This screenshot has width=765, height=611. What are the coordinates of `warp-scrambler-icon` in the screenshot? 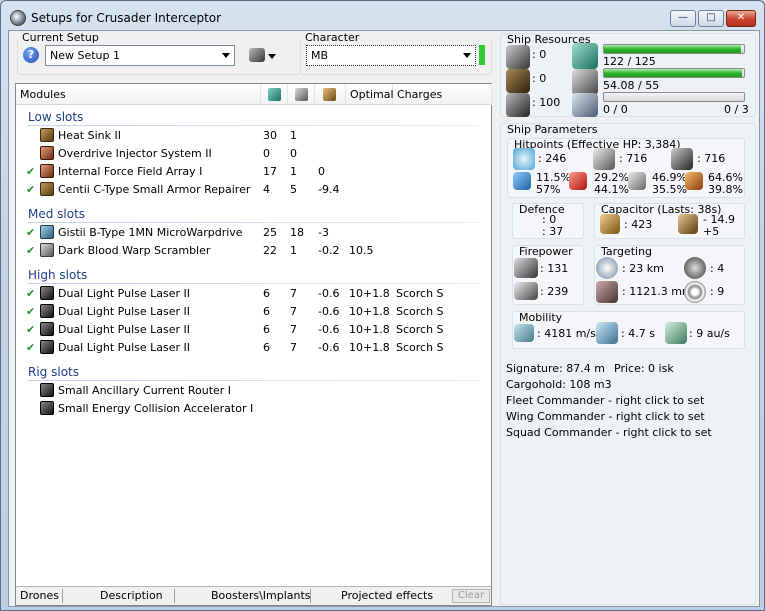 It's located at (47, 250).